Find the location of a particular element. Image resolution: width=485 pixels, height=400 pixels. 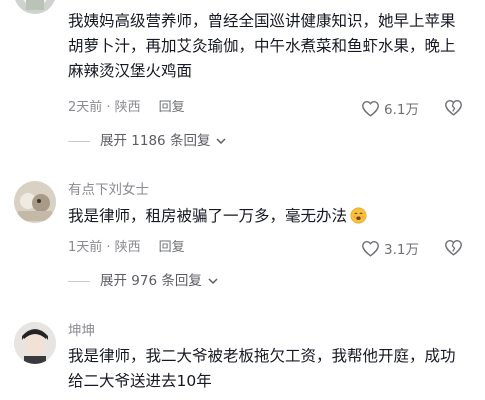

expand-replies-button: 展开 1186 条回复 is located at coordinates (147, 141).